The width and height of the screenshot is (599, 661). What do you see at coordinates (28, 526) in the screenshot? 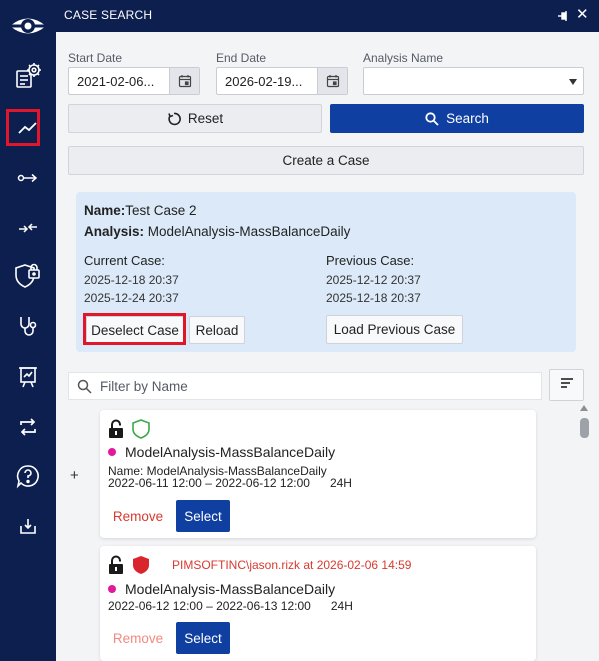
I see `download-tray-icon` at bounding box center [28, 526].